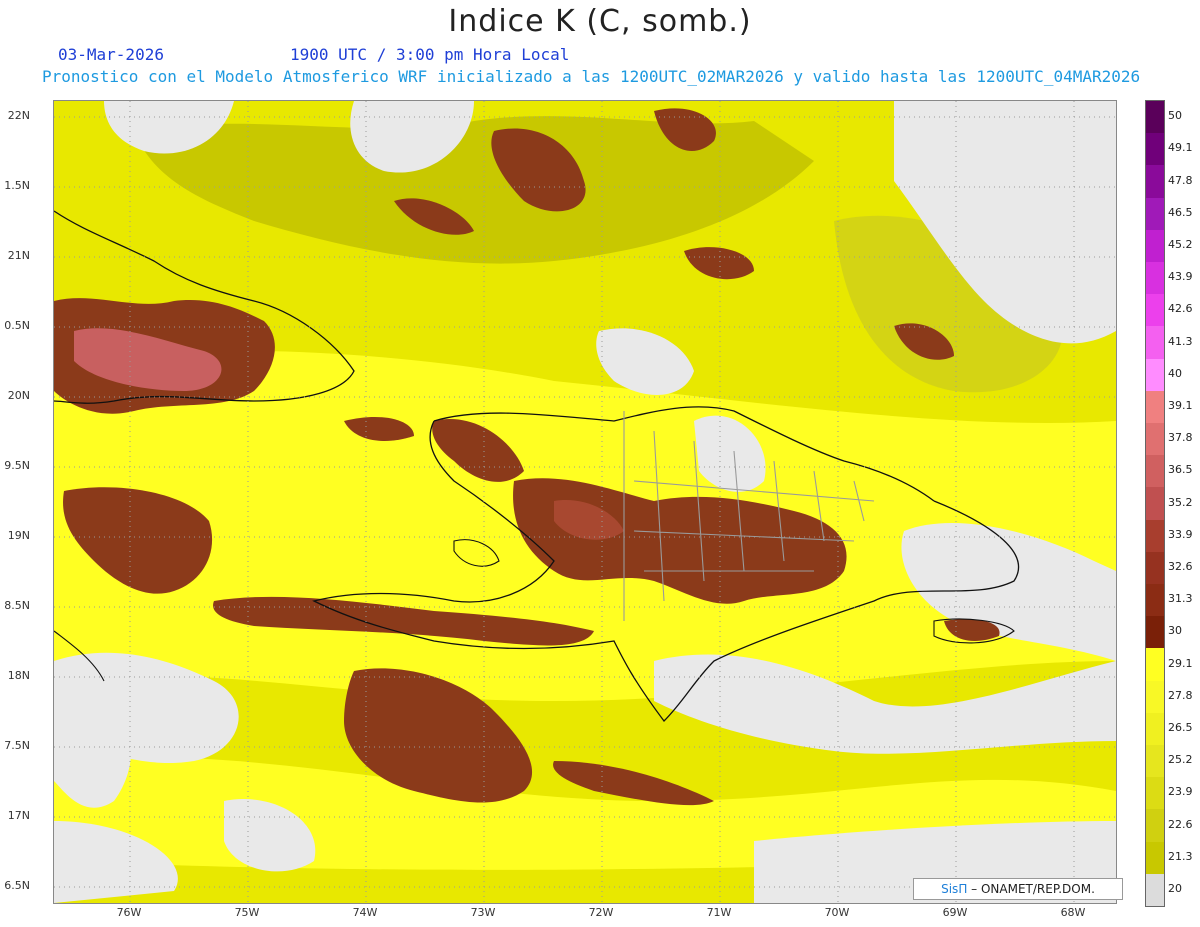 This screenshot has height=927, width=1200. I want to click on forecast-date: 03-Mar-2026, so click(111, 54).